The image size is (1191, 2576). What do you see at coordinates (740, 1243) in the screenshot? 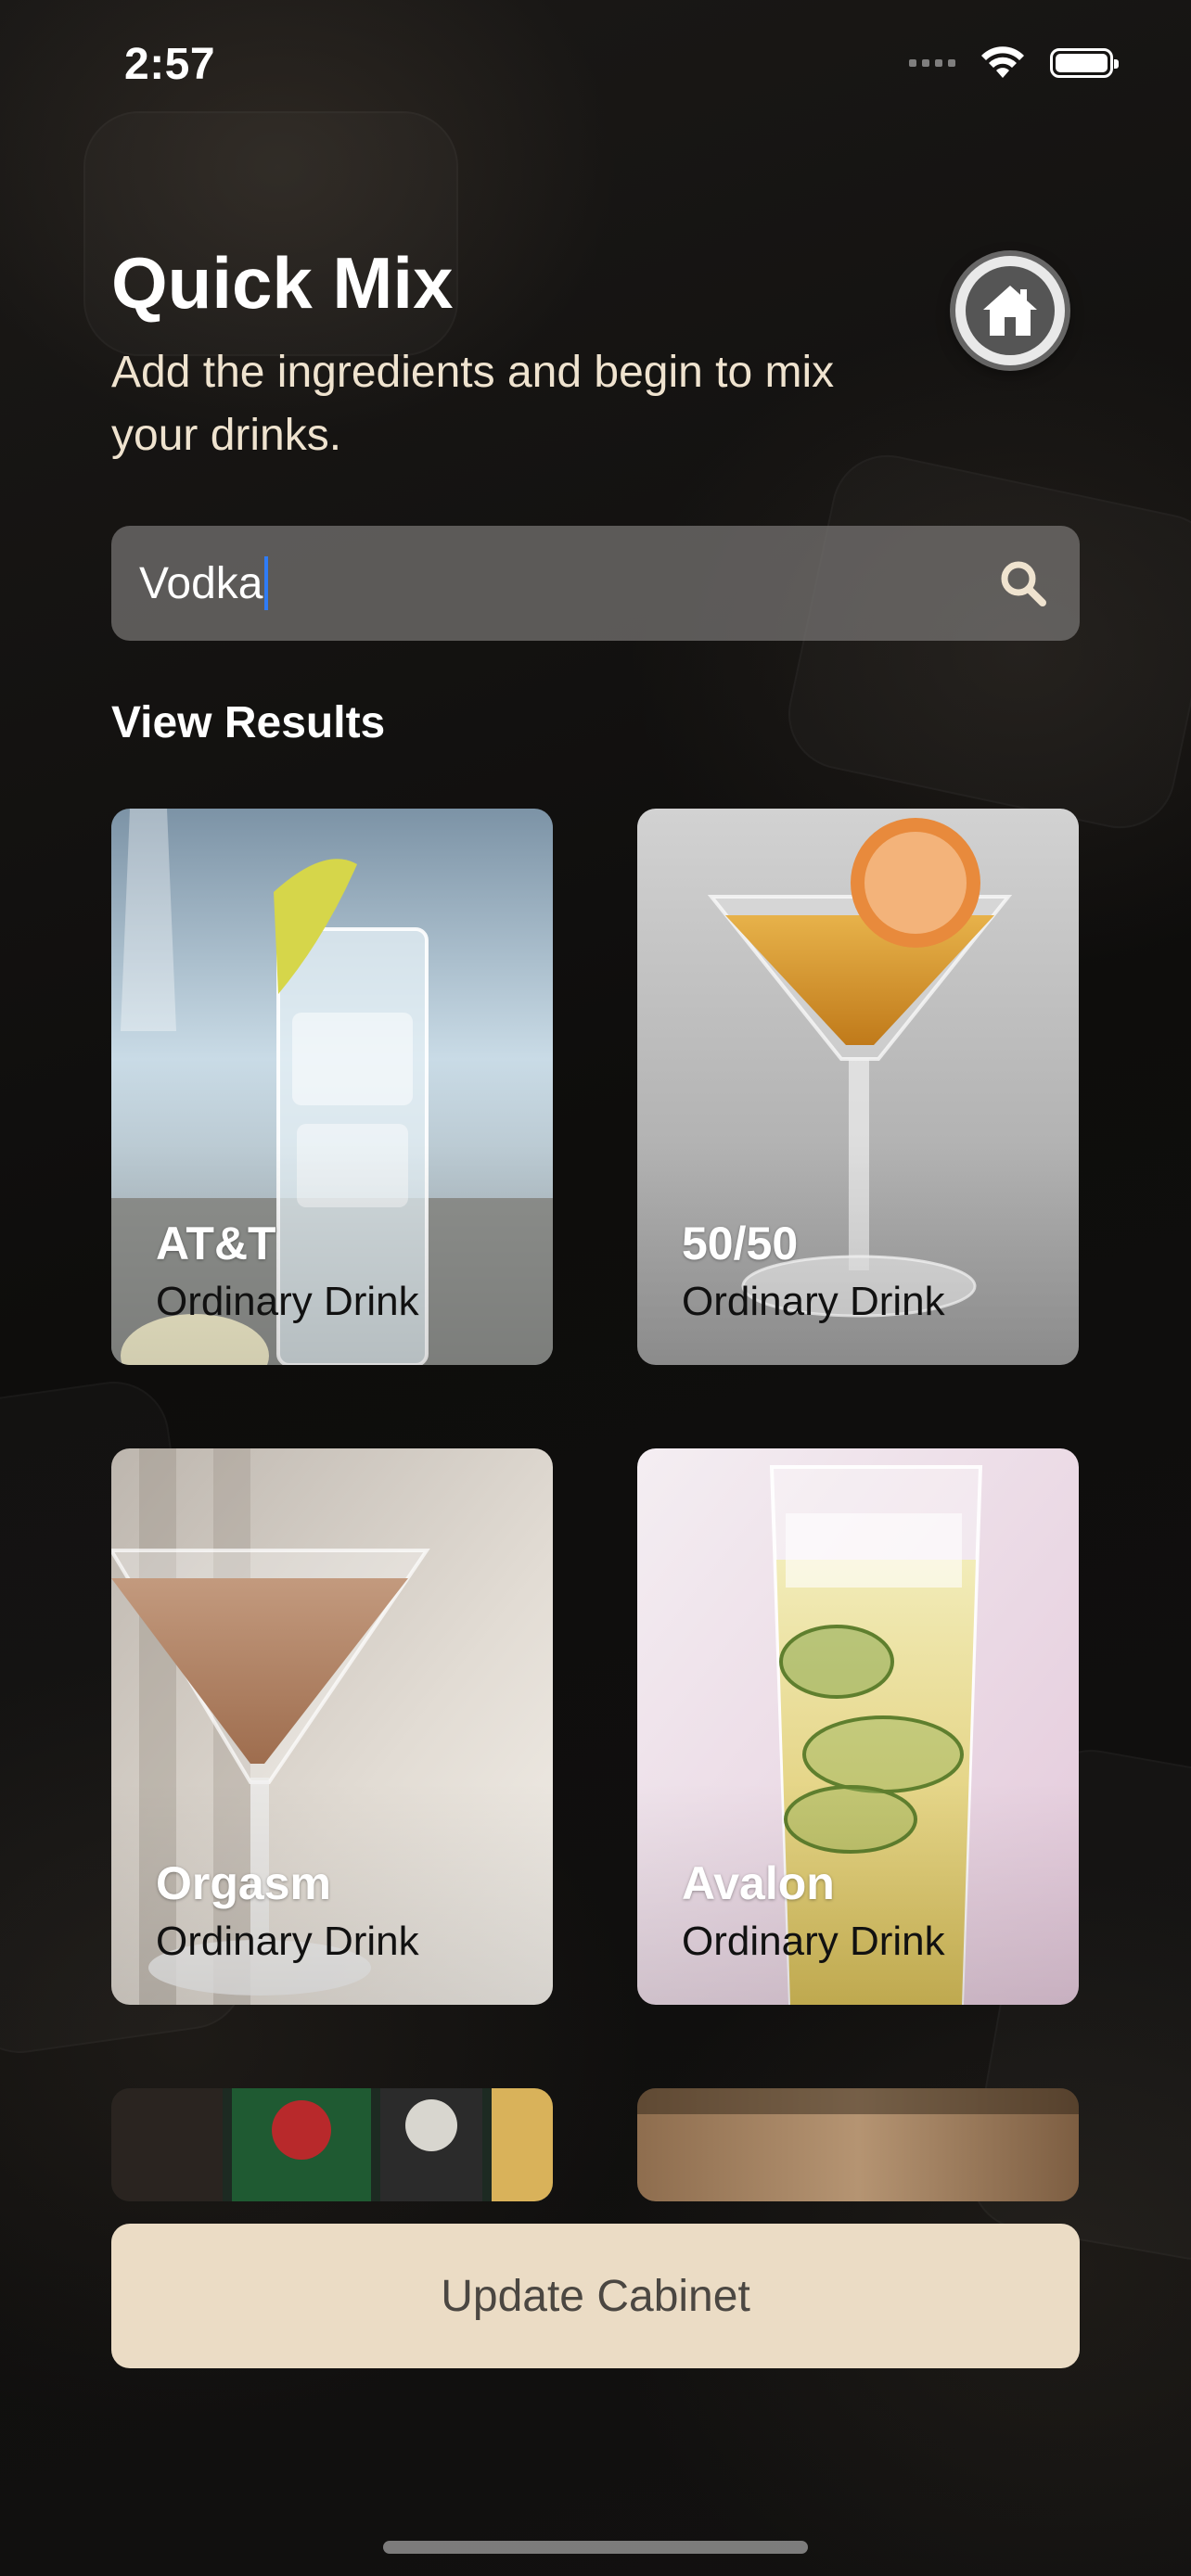
I see `drink-name: 50/50` at bounding box center [740, 1243].